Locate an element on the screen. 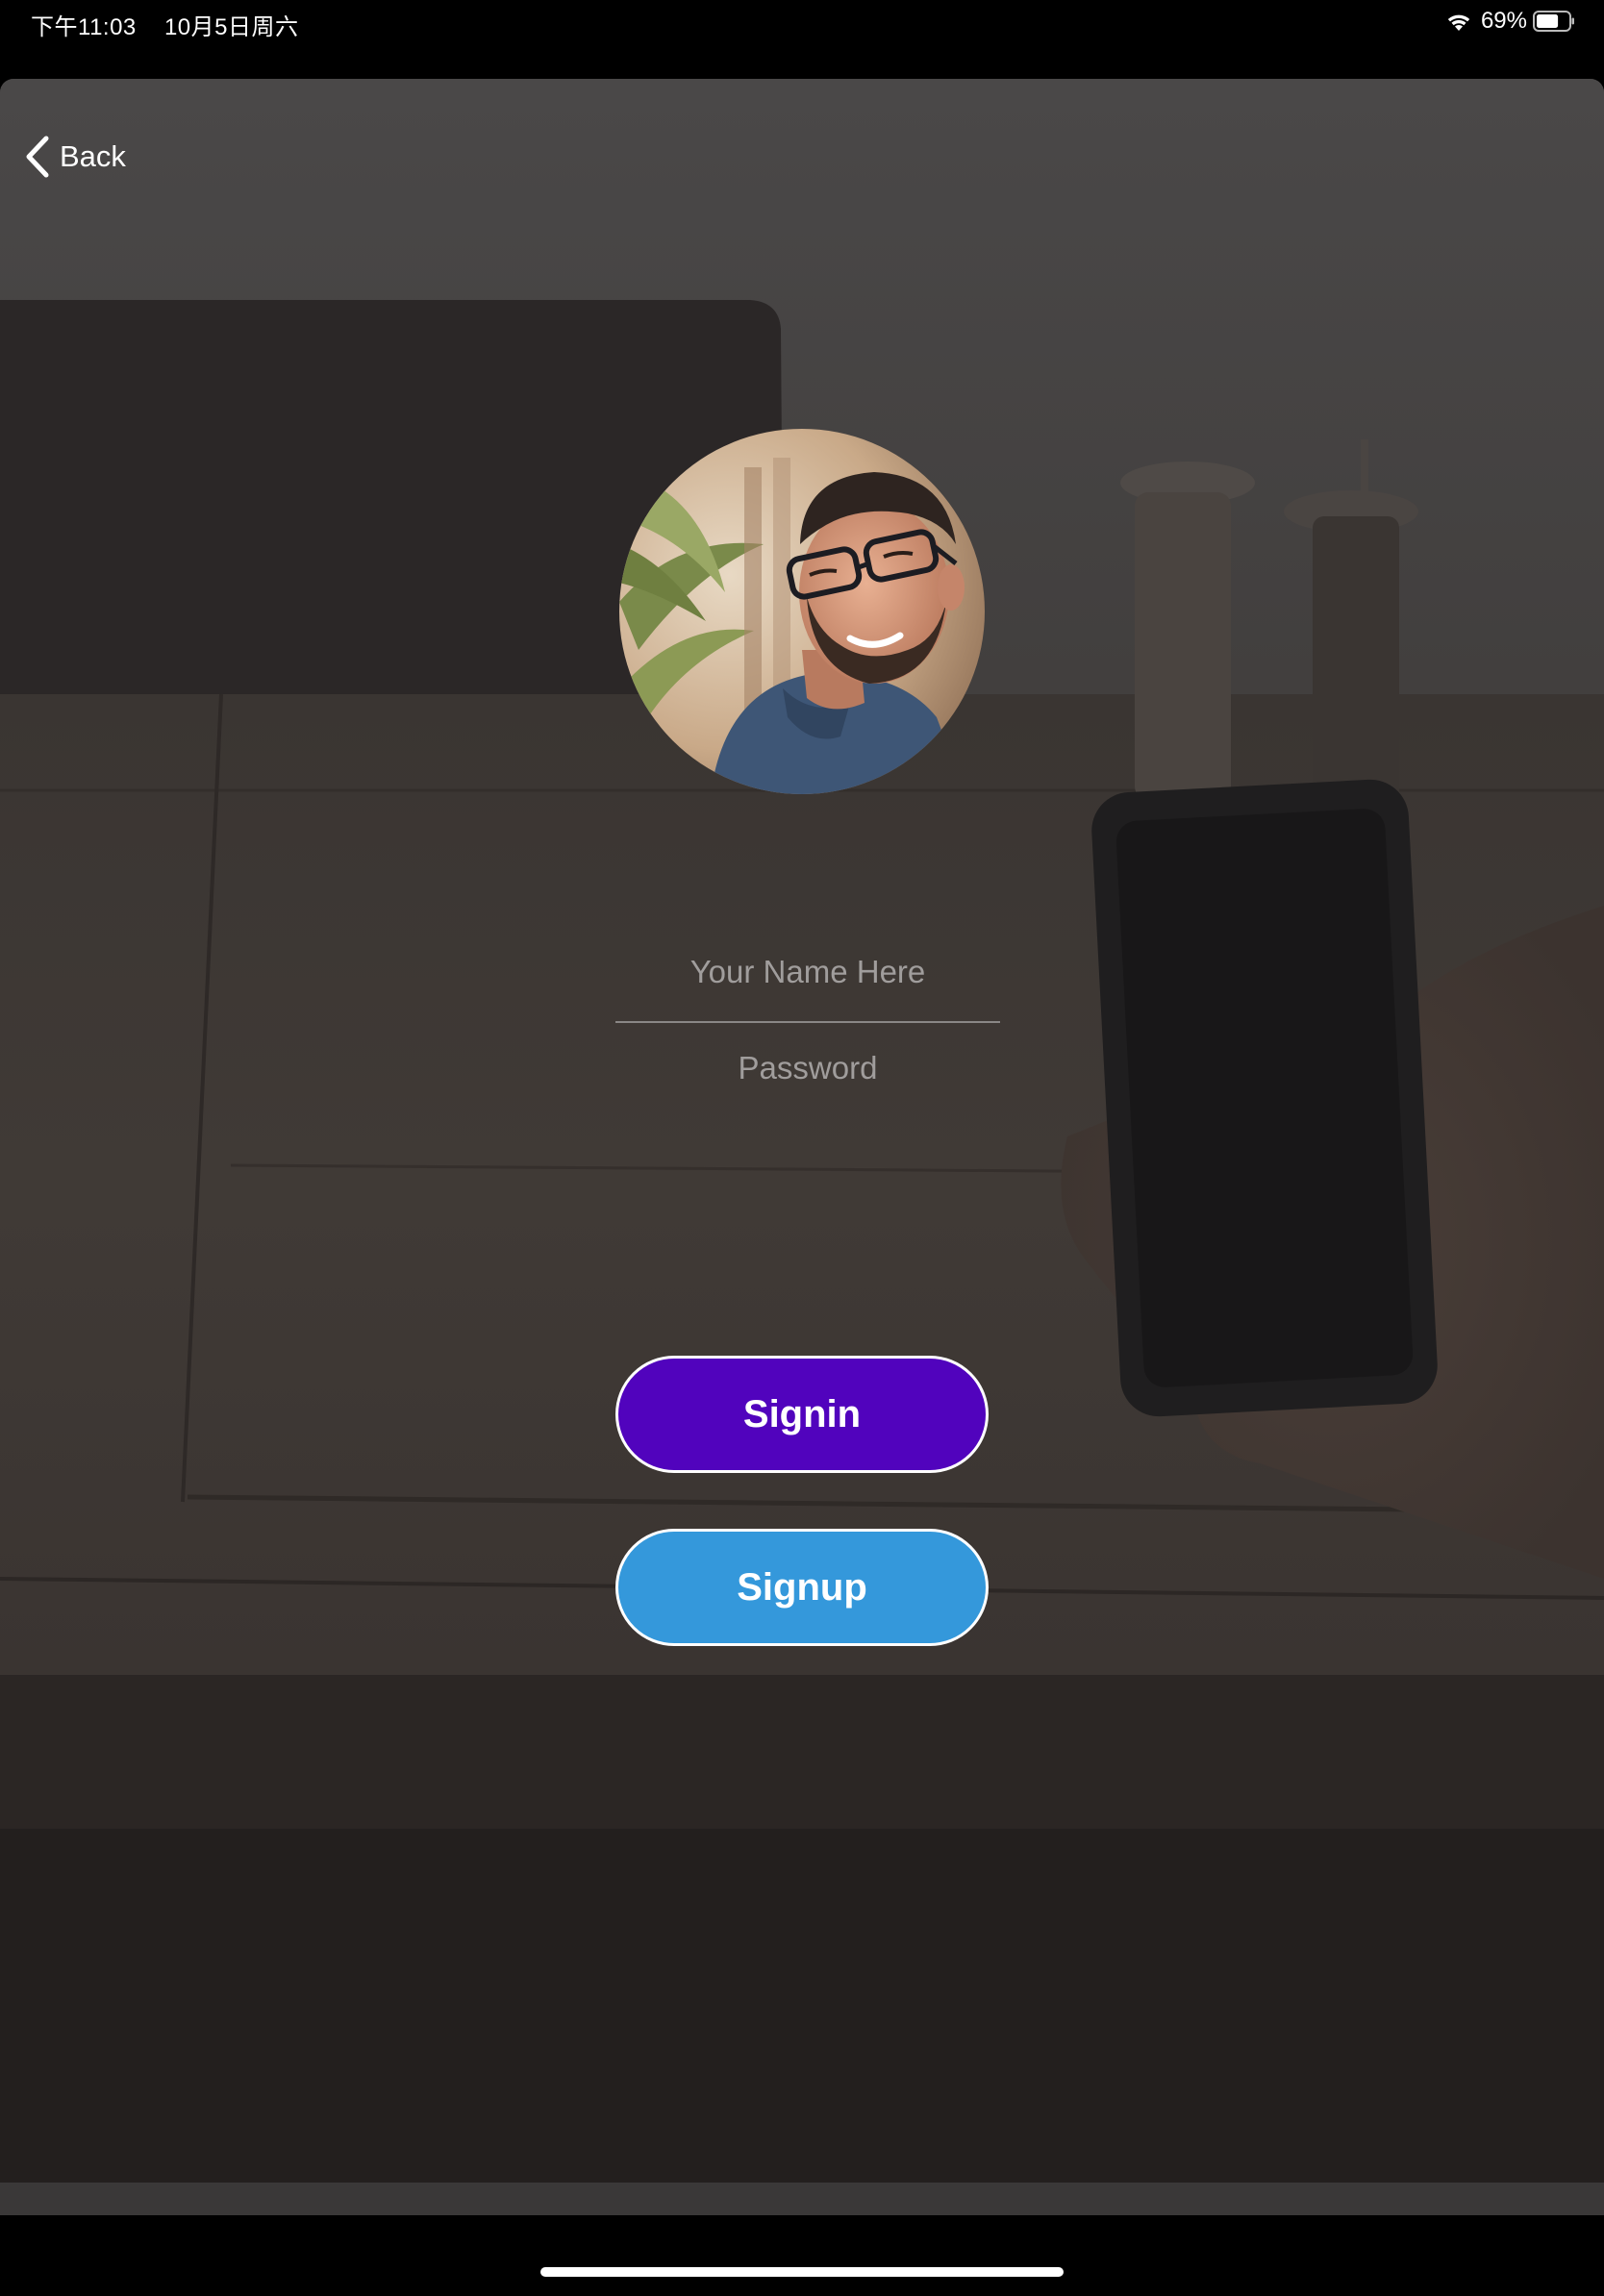  status-bar: 下午11:03 10月5日周六 69% is located at coordinates (802, 38).